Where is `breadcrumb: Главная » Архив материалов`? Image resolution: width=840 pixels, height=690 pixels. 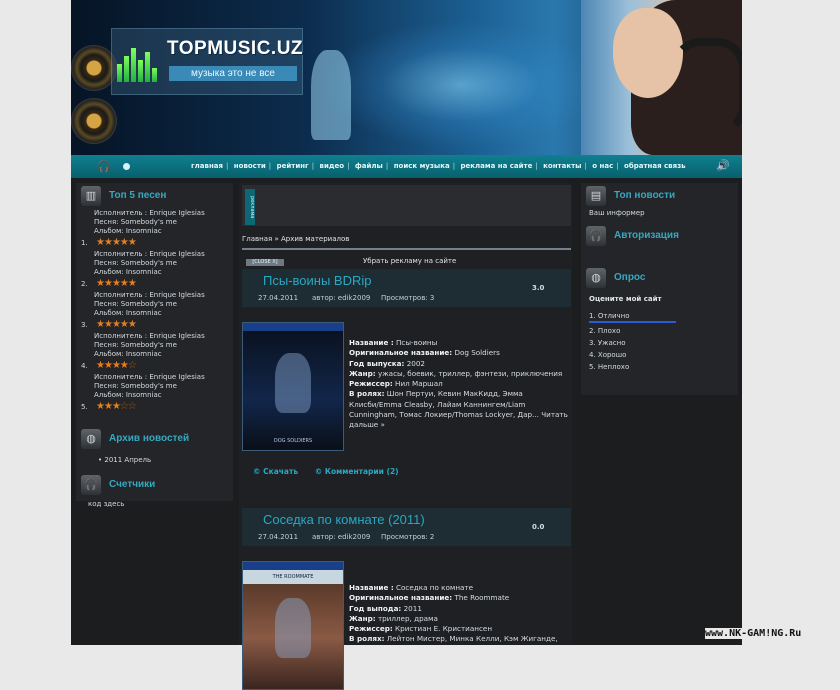
breadcrumb: Главная » Архив материалов is located at coordinates (295, 239).